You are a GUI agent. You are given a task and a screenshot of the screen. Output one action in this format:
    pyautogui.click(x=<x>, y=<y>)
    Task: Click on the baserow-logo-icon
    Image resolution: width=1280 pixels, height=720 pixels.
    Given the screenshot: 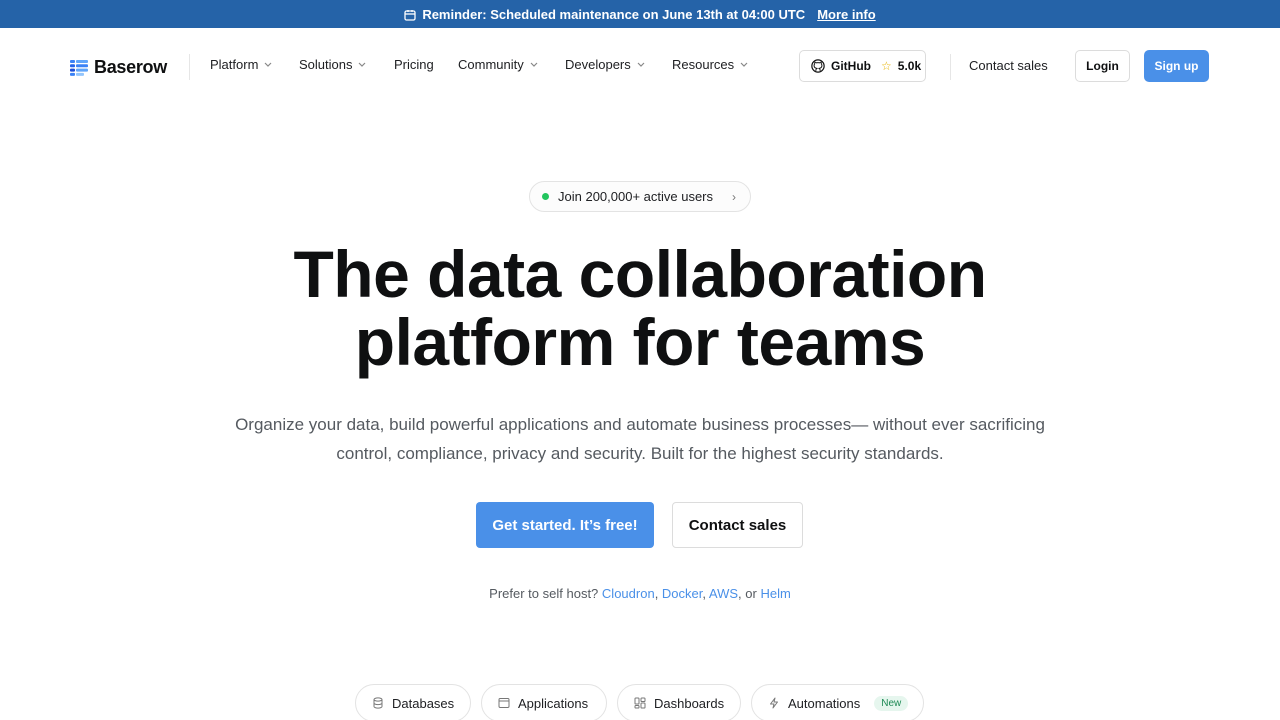 What is the action you would take?
    pyautogui.click(x=79, y=67)
    